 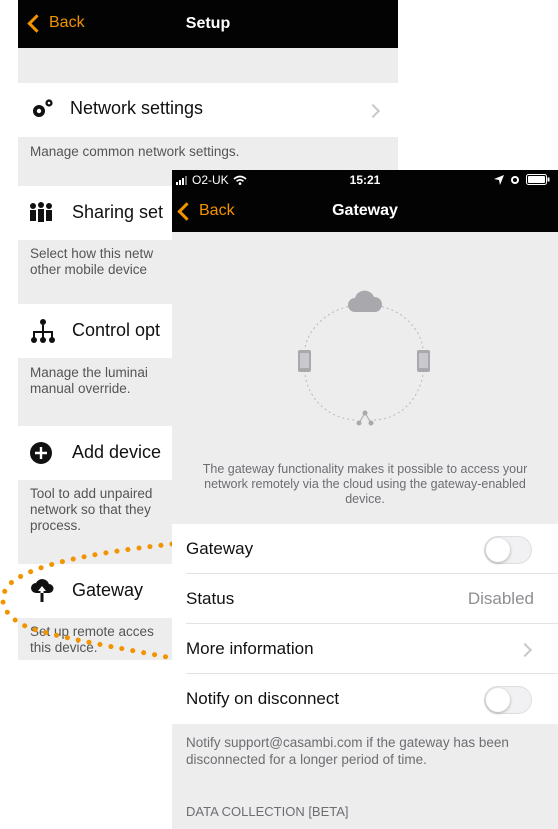 What do you see at coordinates (250, 648) in the screenshot?
I see `more-information-label: More information` at bounding box center [250, 648].